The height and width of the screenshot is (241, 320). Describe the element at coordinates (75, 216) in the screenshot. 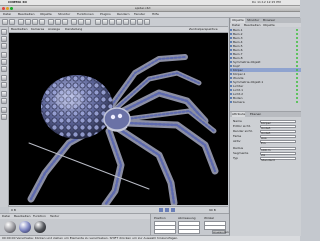

I see `materials-menubar: Datei Bearbeiten Funktion Textur` at that location.